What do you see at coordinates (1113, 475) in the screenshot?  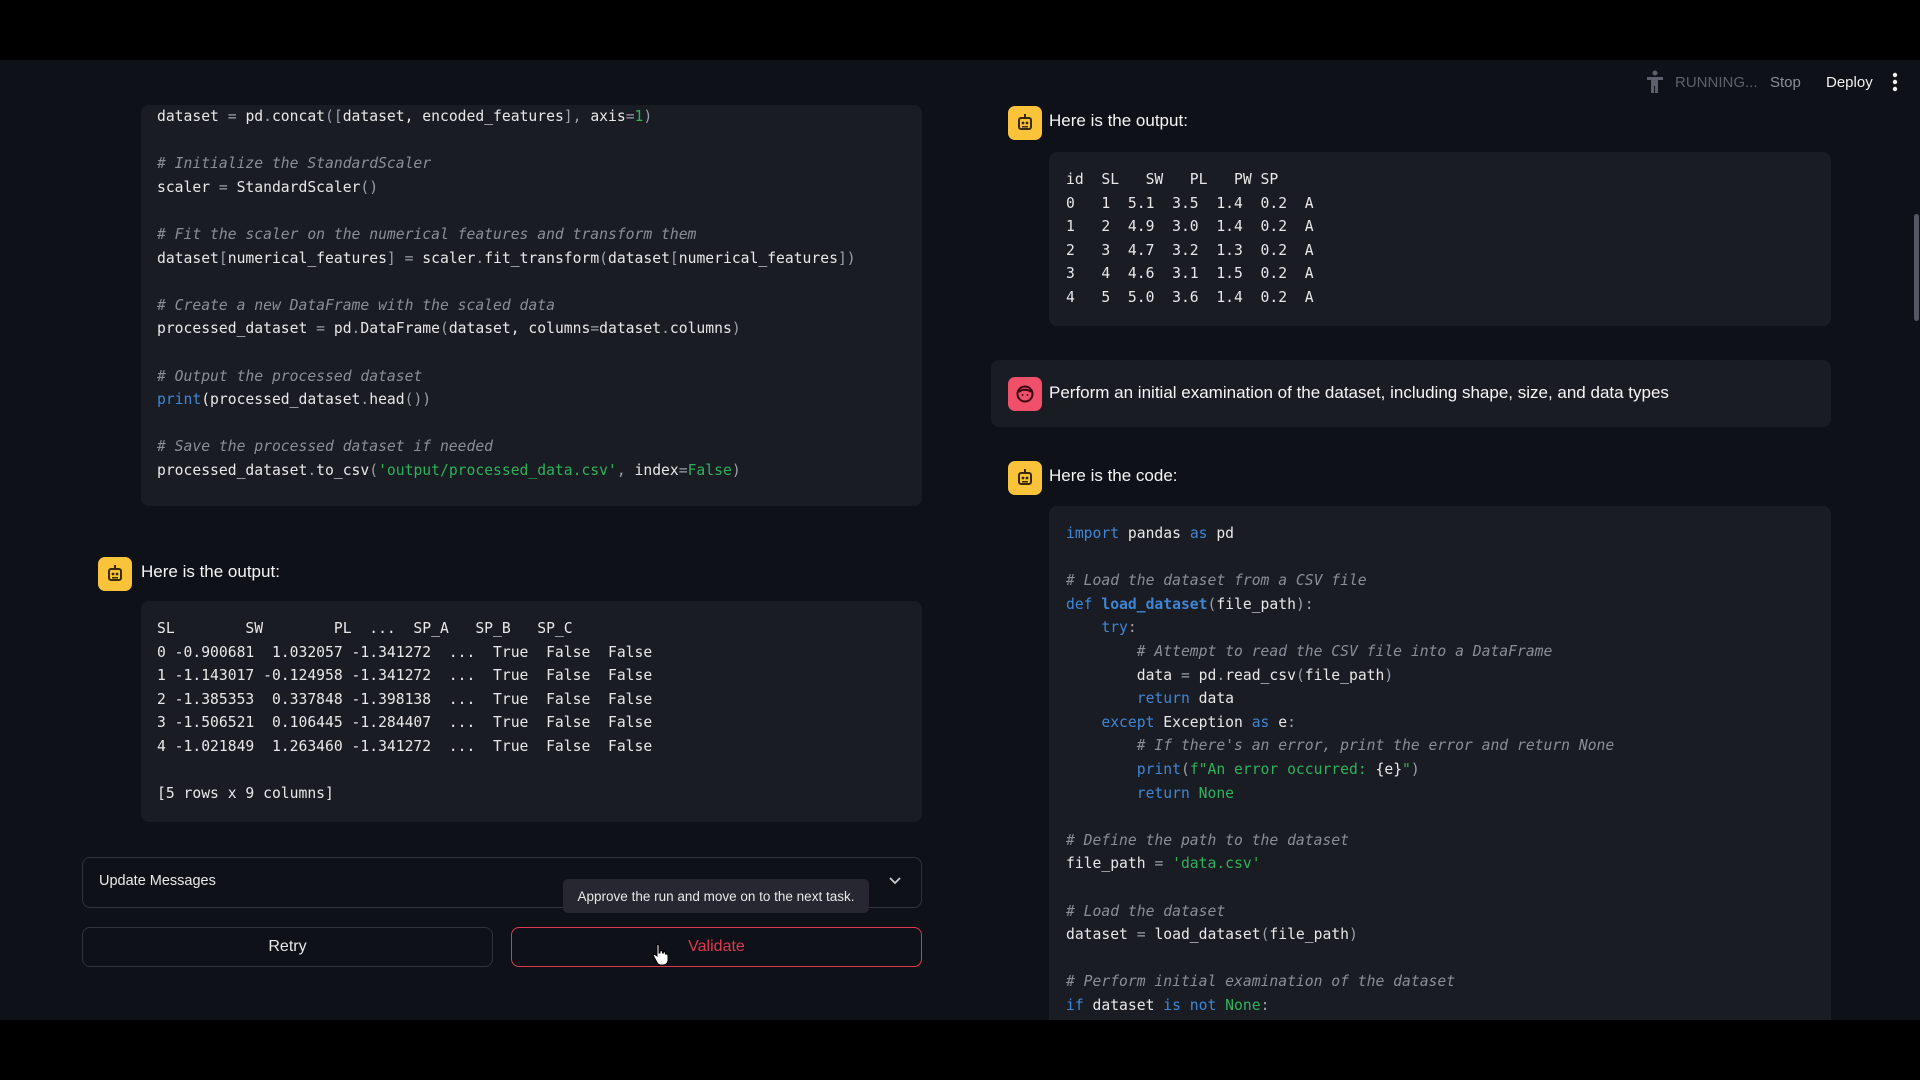 I see `message-label: Here is the code:` at bounding box center [1113, 475].